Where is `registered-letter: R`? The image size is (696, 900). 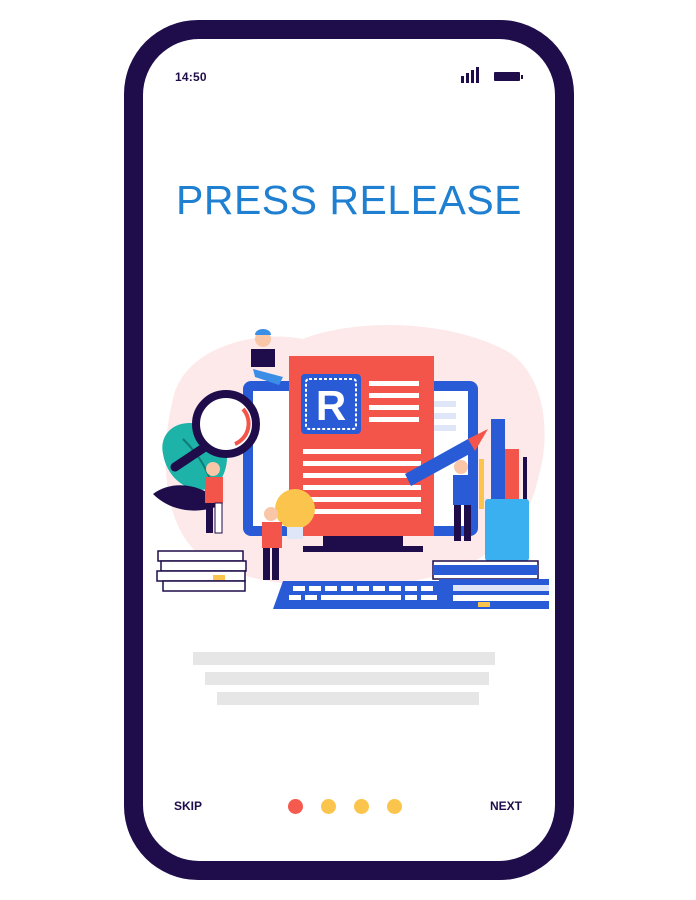 registered-letter: R is located at coordinates (331, 405).